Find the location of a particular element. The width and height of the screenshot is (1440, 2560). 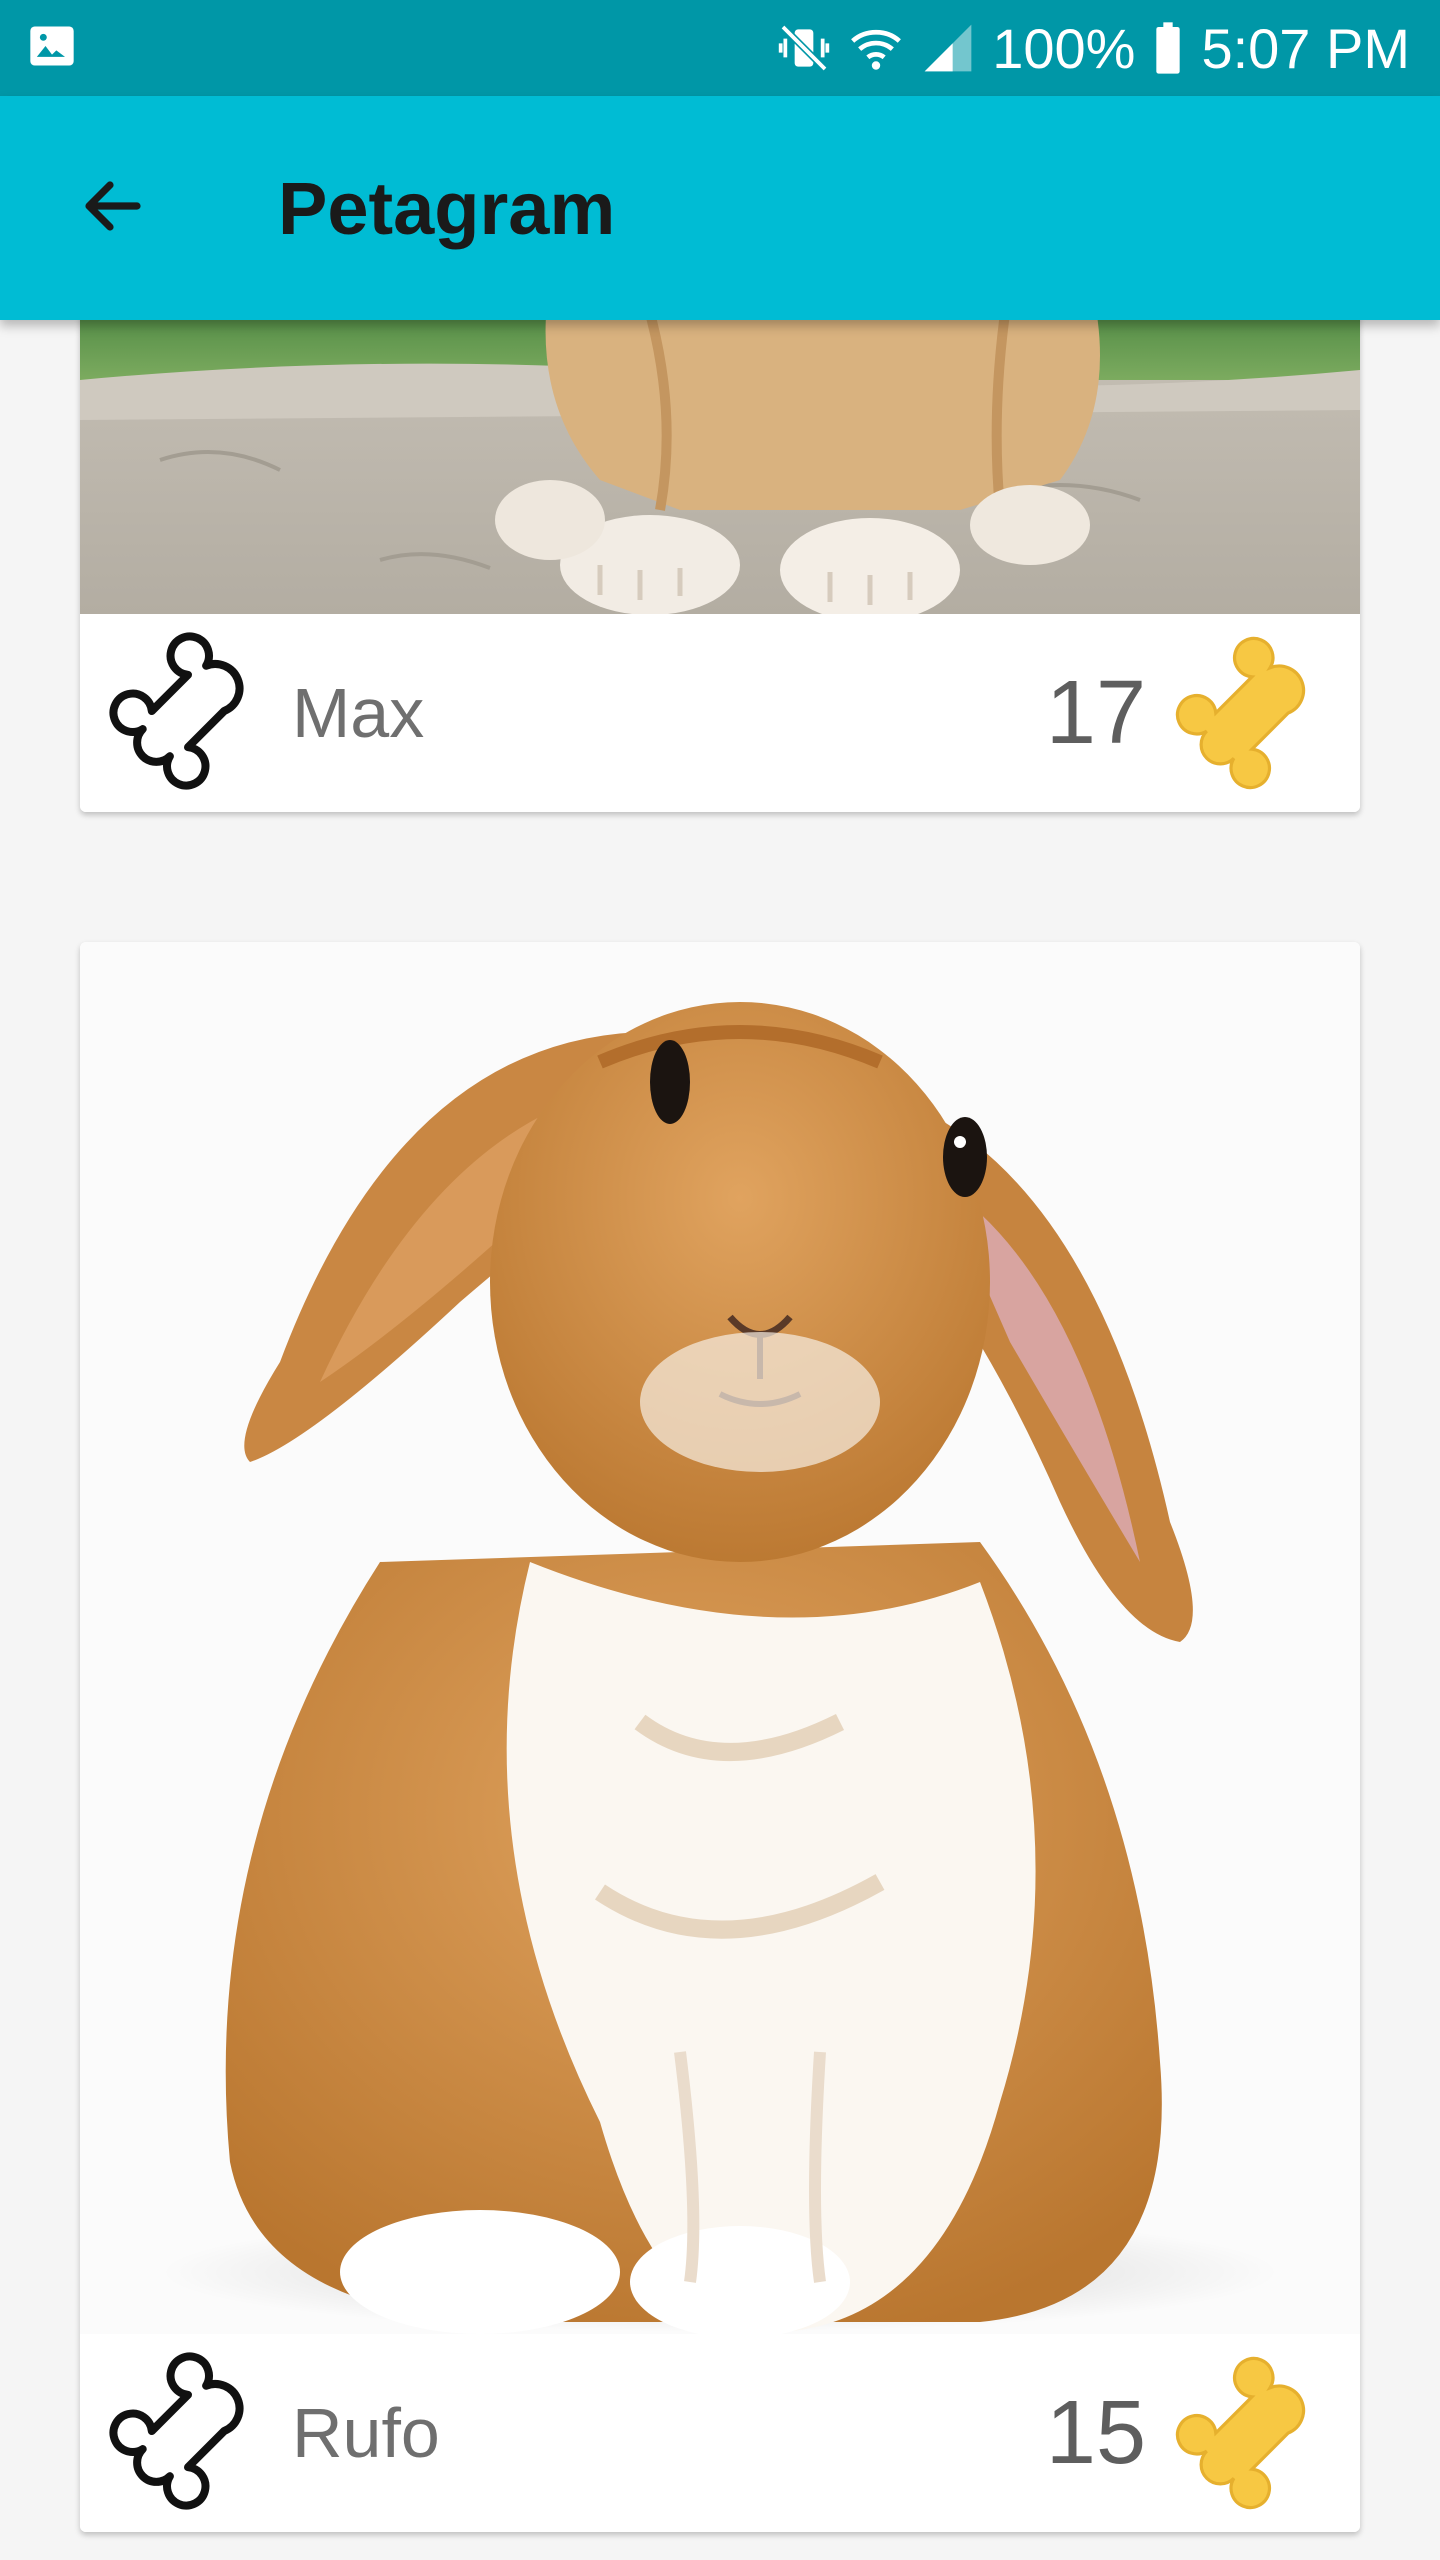

battery-percent: 100% is located at coordinates (1064, 48).